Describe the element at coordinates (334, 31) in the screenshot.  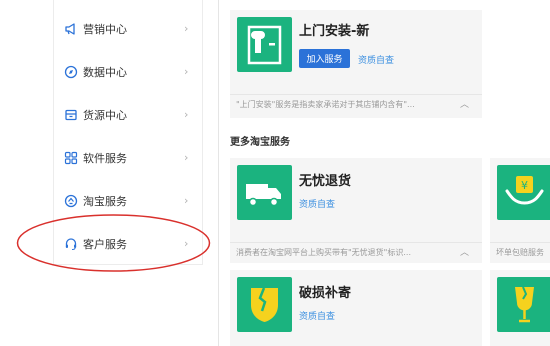
I see `service-title: 上门安装-新` at that location.